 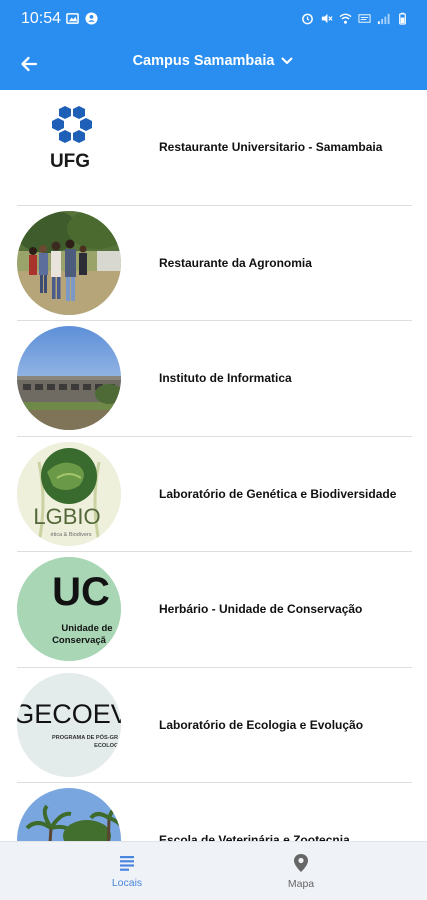 What do you see at coordinates (225, 378) in the screenshot?
I see `location-label: Instituto de Informatica` at bounding box center [225, 378].